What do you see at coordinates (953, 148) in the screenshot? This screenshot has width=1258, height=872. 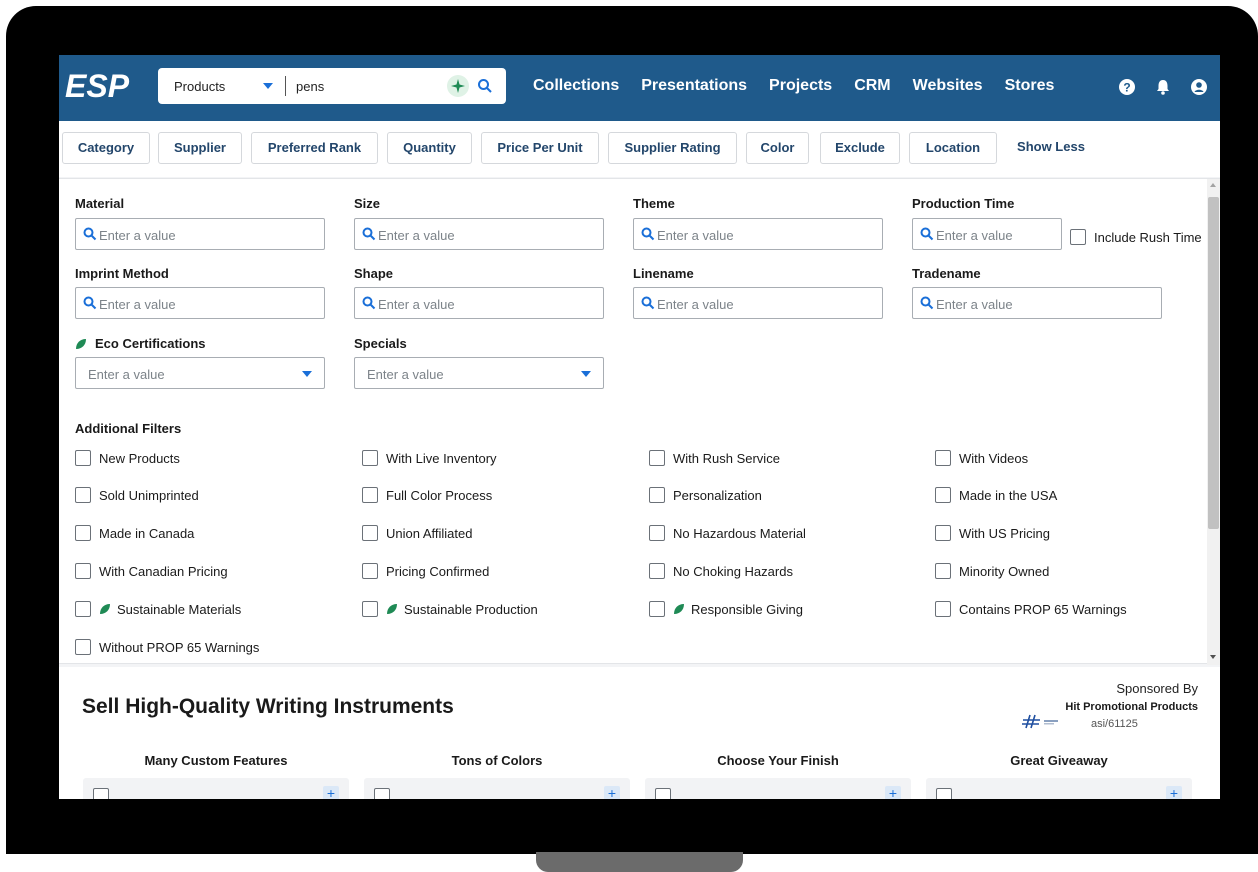 I see `chip-location: Location` at bounding box center [953, 148].